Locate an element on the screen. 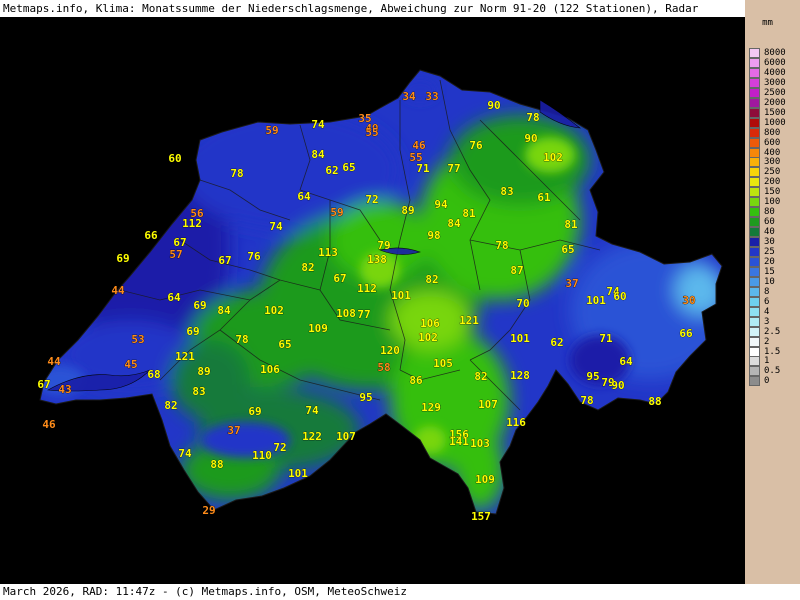  legend-label: 0 is located at coordinates (767, 381).